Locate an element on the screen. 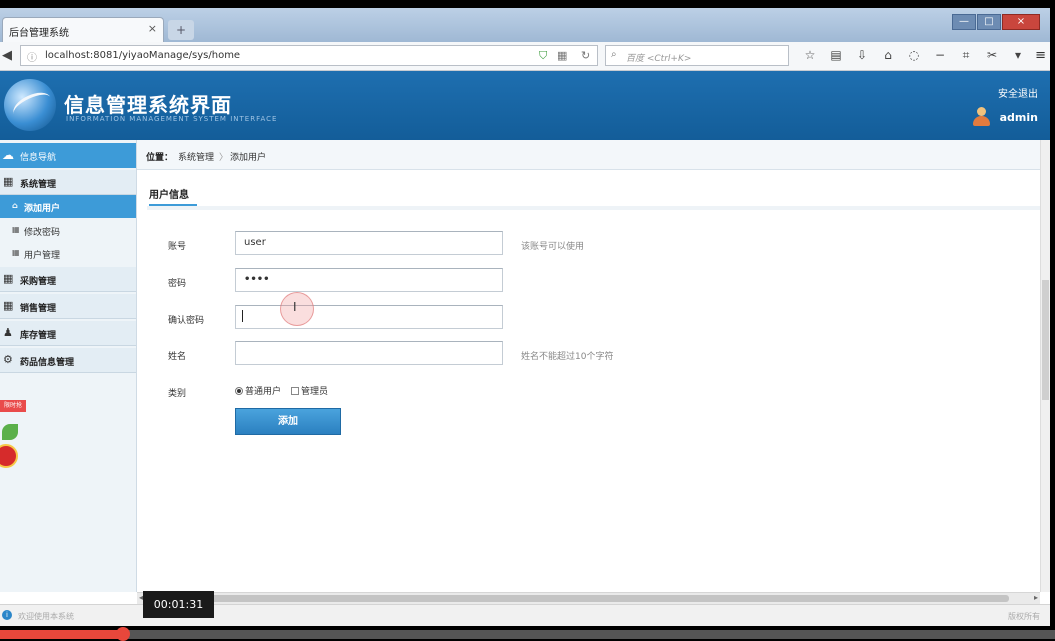 The width and height of the screenshot is (1055, 641). minus-icon: − is located at coordinates (940, 55).